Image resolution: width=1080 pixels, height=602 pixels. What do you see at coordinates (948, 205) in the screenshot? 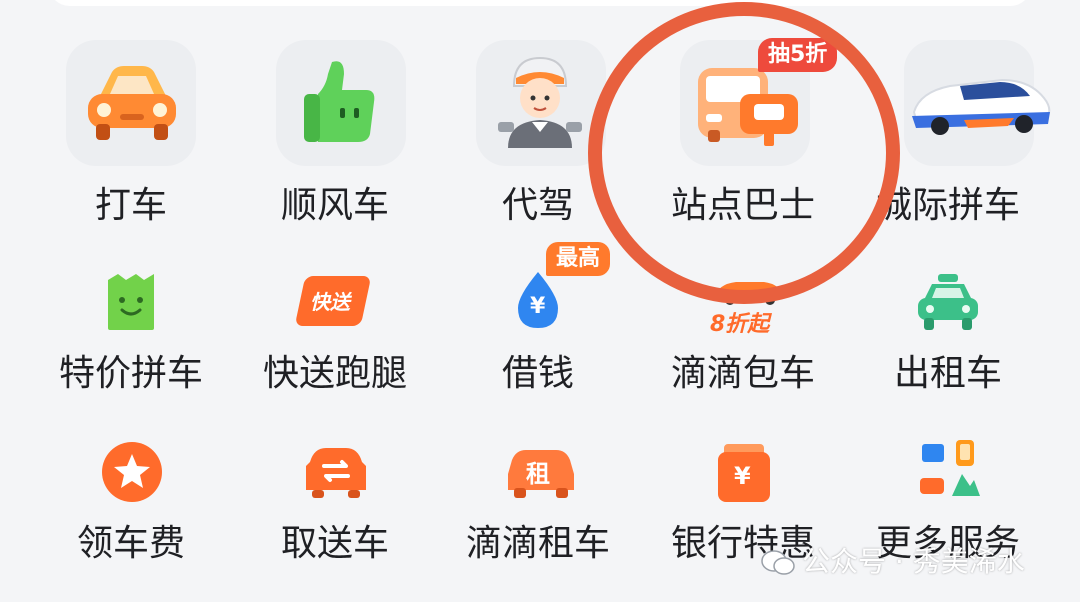
I see `service-label: 城际拼车` at bounding box center [948, 205].